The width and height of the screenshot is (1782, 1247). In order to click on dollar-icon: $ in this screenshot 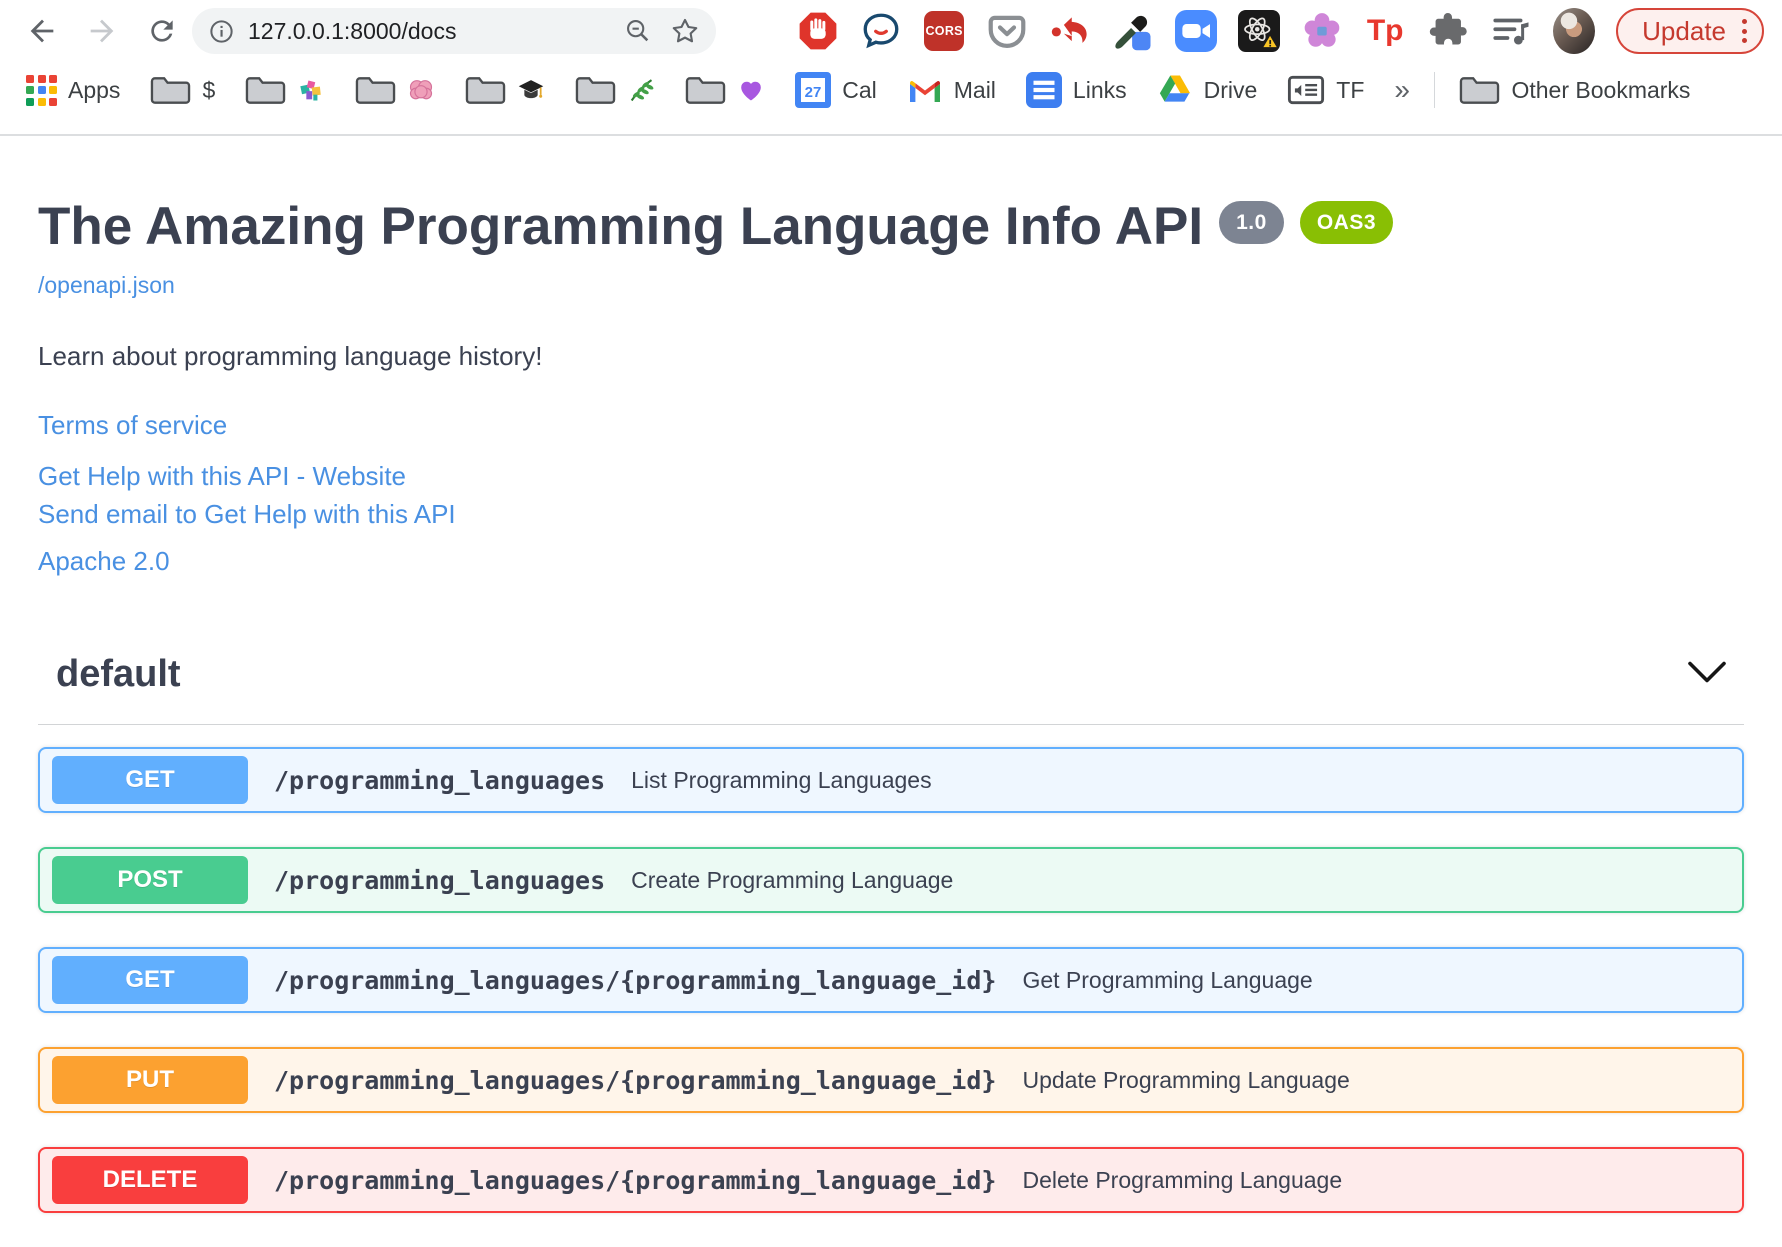, I will do `click(209, 89)`.